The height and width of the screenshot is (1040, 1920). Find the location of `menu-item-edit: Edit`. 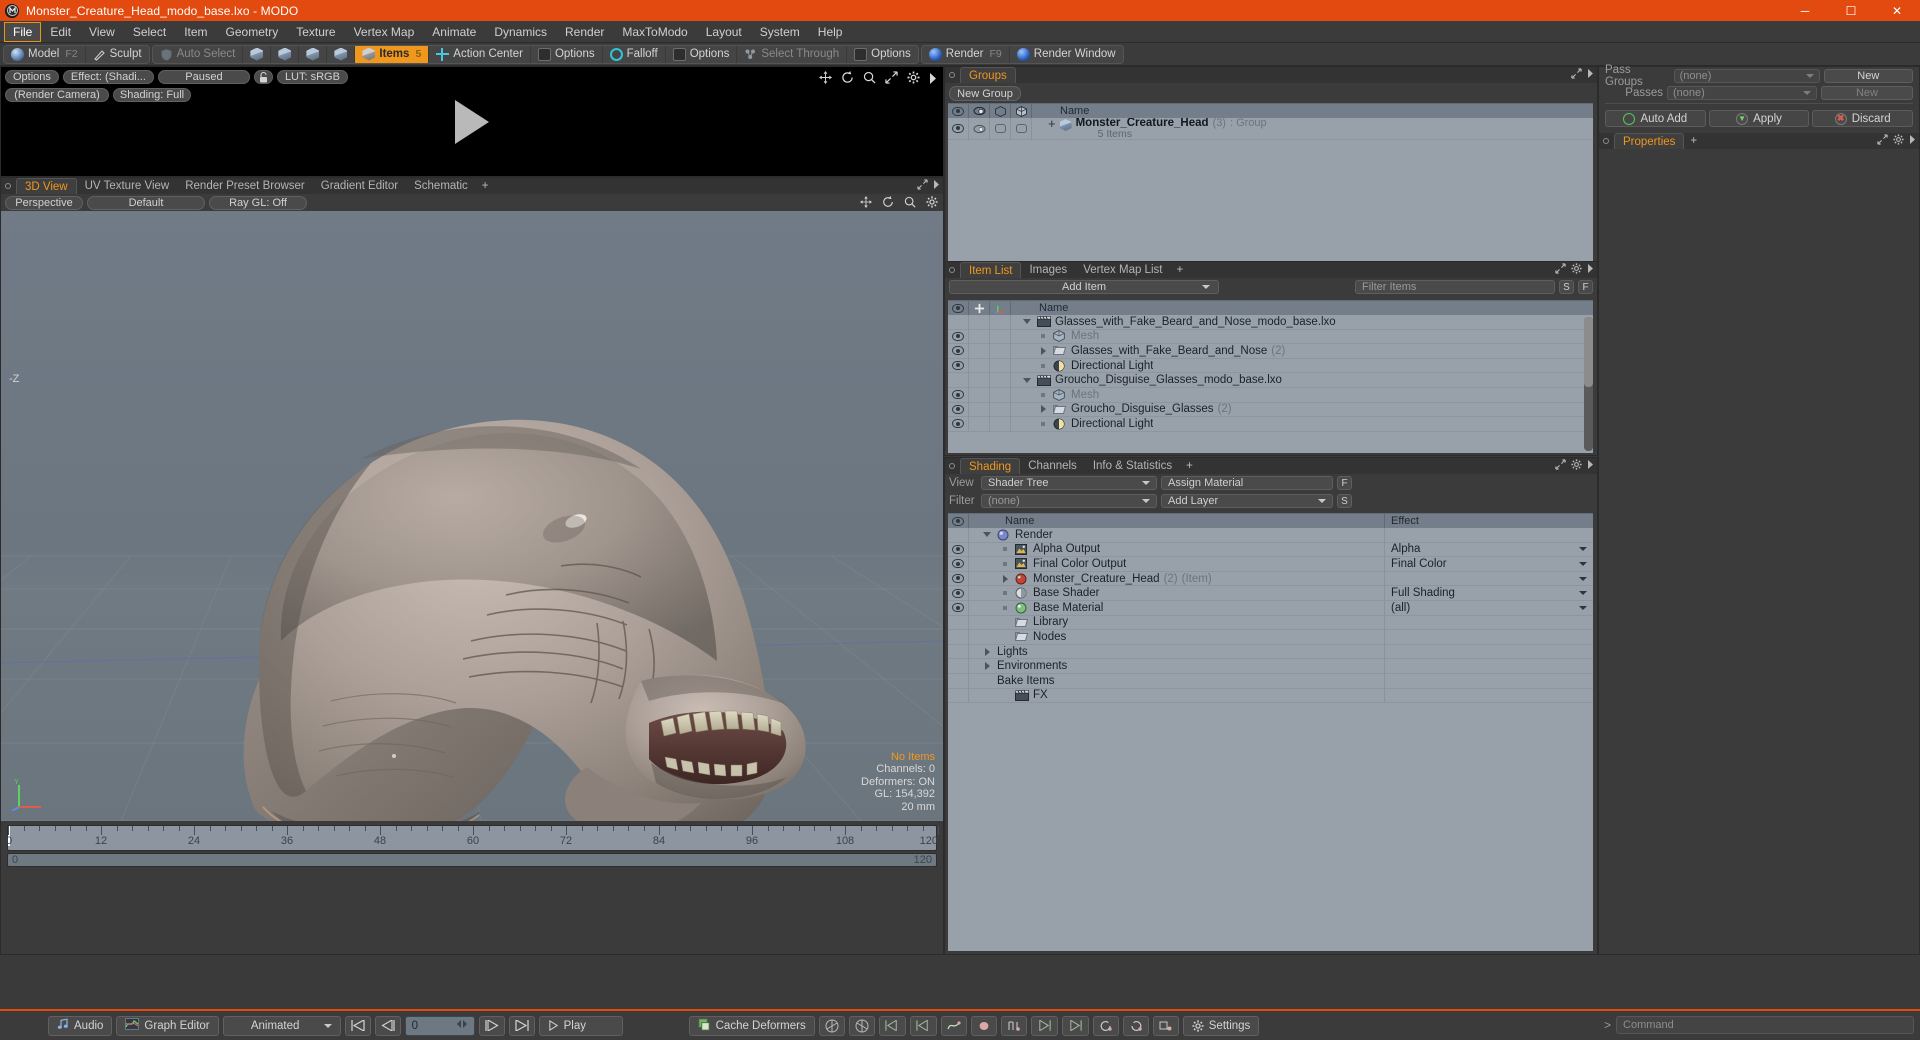

menu-item-edit: Edit is located at coordinates (60, 32).